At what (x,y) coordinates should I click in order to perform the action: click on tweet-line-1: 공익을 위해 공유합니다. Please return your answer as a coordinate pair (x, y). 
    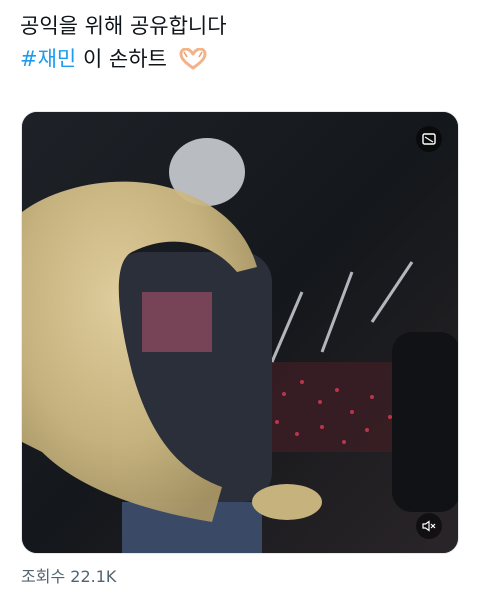
    Looking at the image, I should click on (123, 26).